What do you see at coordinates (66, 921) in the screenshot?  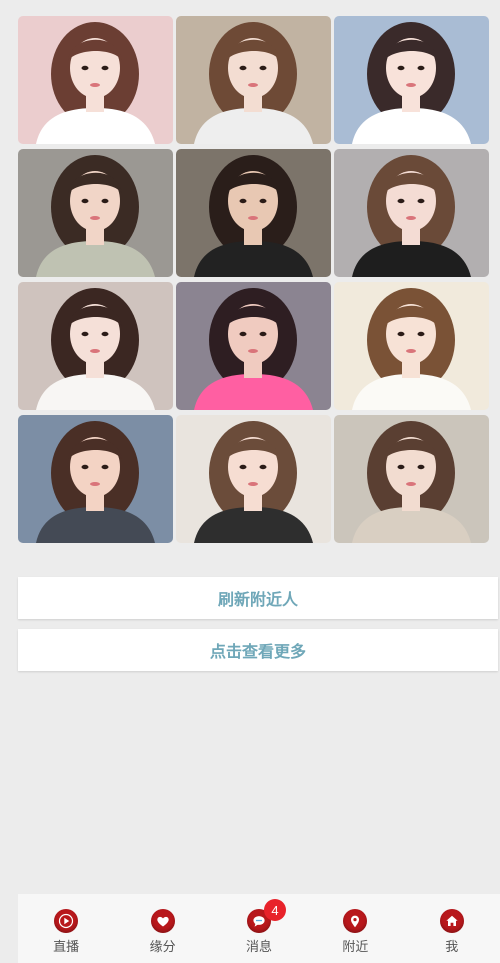 I see `play-icon` at bounding box center [66, 921].